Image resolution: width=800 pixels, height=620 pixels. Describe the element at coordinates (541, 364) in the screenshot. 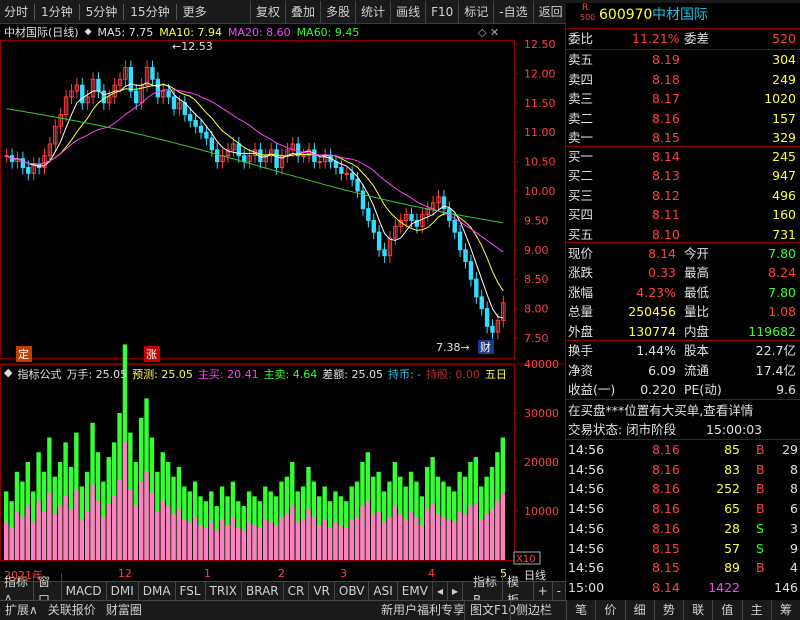

I see `volume-tick-label: 40000` at that location.